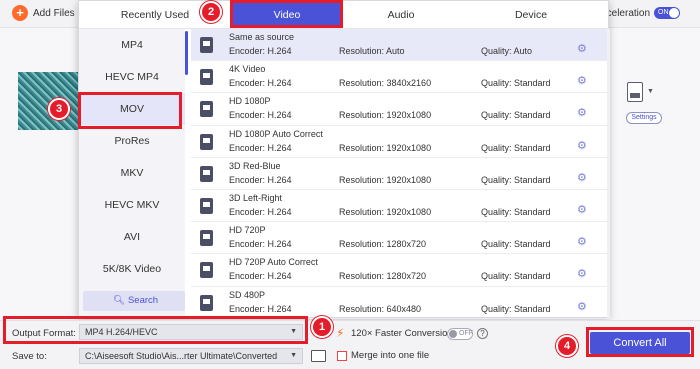  What do you see at coordinates (372, 51) in the screenshot?
I see `preset-resolution: Resolution: Auto` at bounding box center [372, 51].